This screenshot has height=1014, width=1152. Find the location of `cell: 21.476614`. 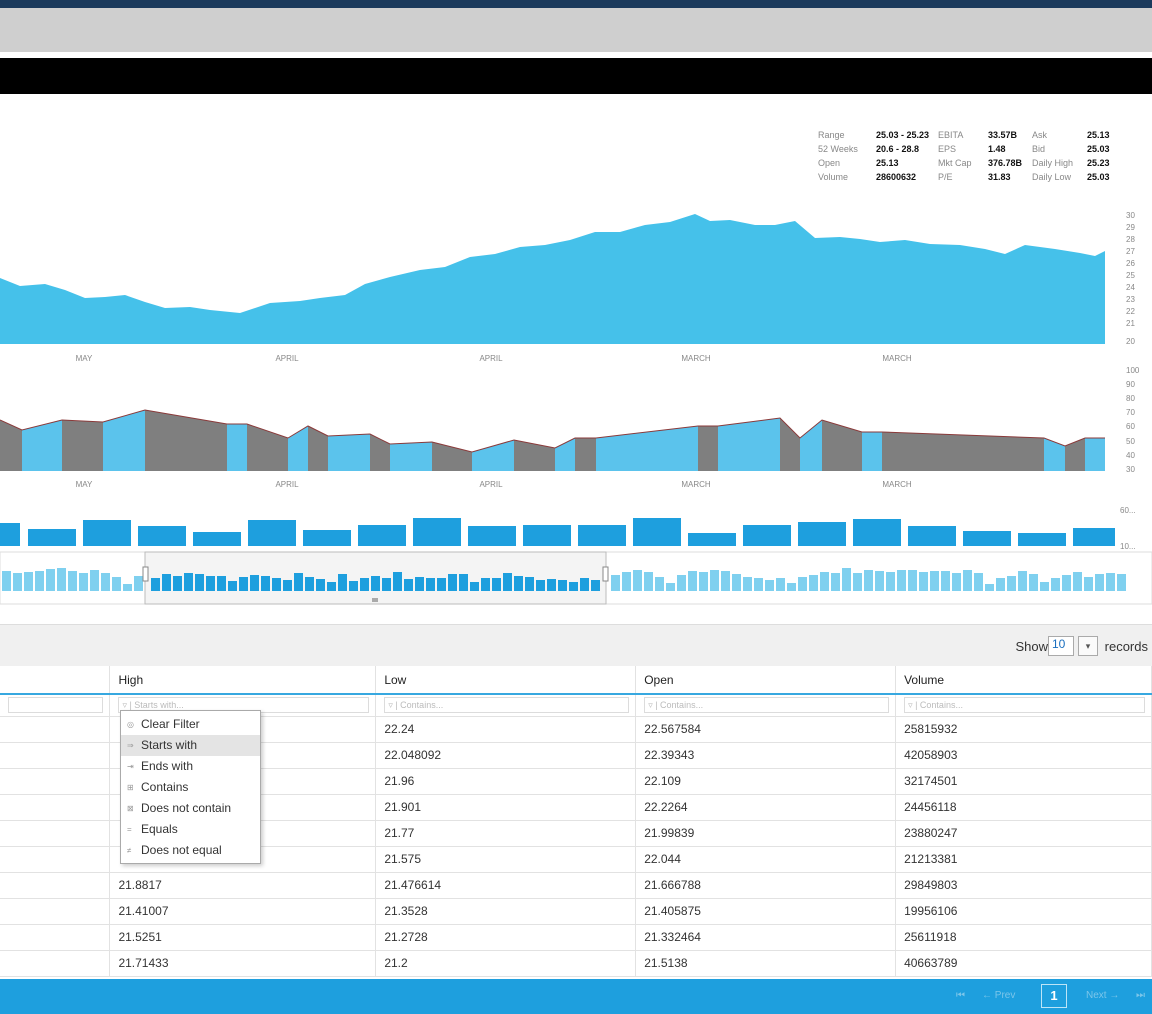

cell: 21.476614 is located at coordinates (506, 885).